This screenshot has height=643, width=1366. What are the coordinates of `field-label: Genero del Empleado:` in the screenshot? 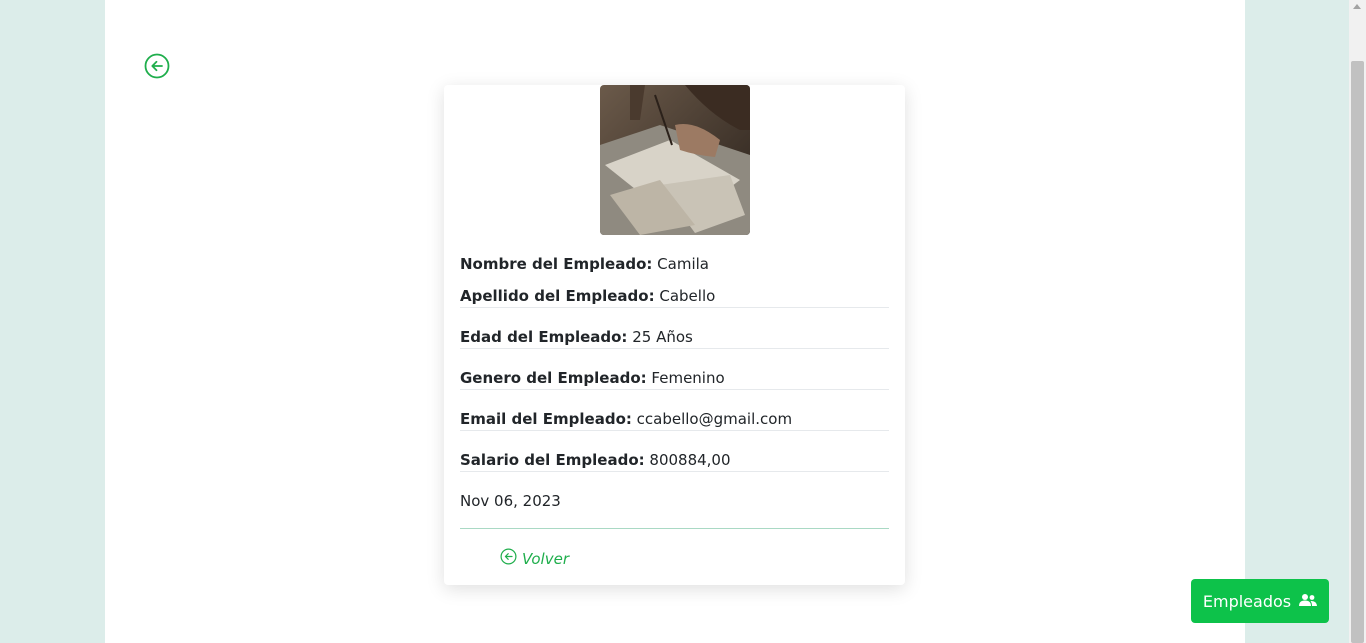 It's located at (553, 378).